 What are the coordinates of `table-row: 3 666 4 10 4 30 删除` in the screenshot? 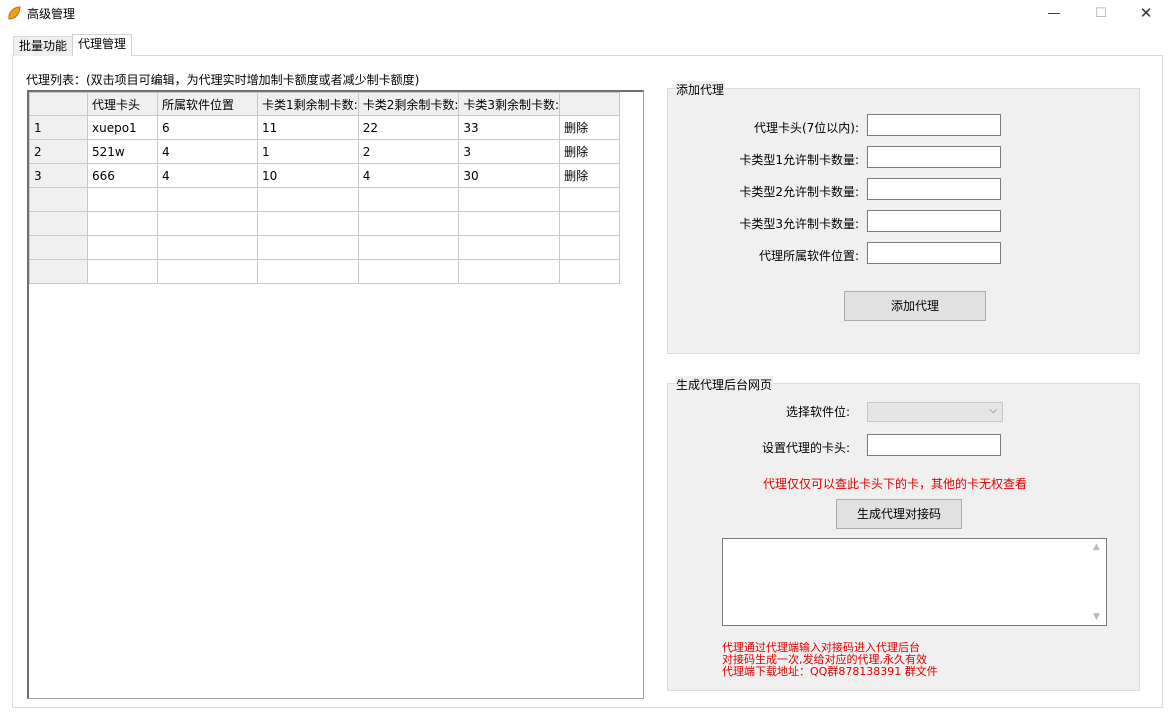 It's located at (325, 175).